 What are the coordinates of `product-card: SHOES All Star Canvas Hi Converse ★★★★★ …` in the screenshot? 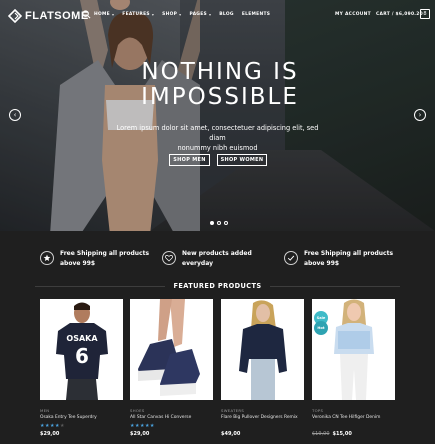 It's located at (171, 368).